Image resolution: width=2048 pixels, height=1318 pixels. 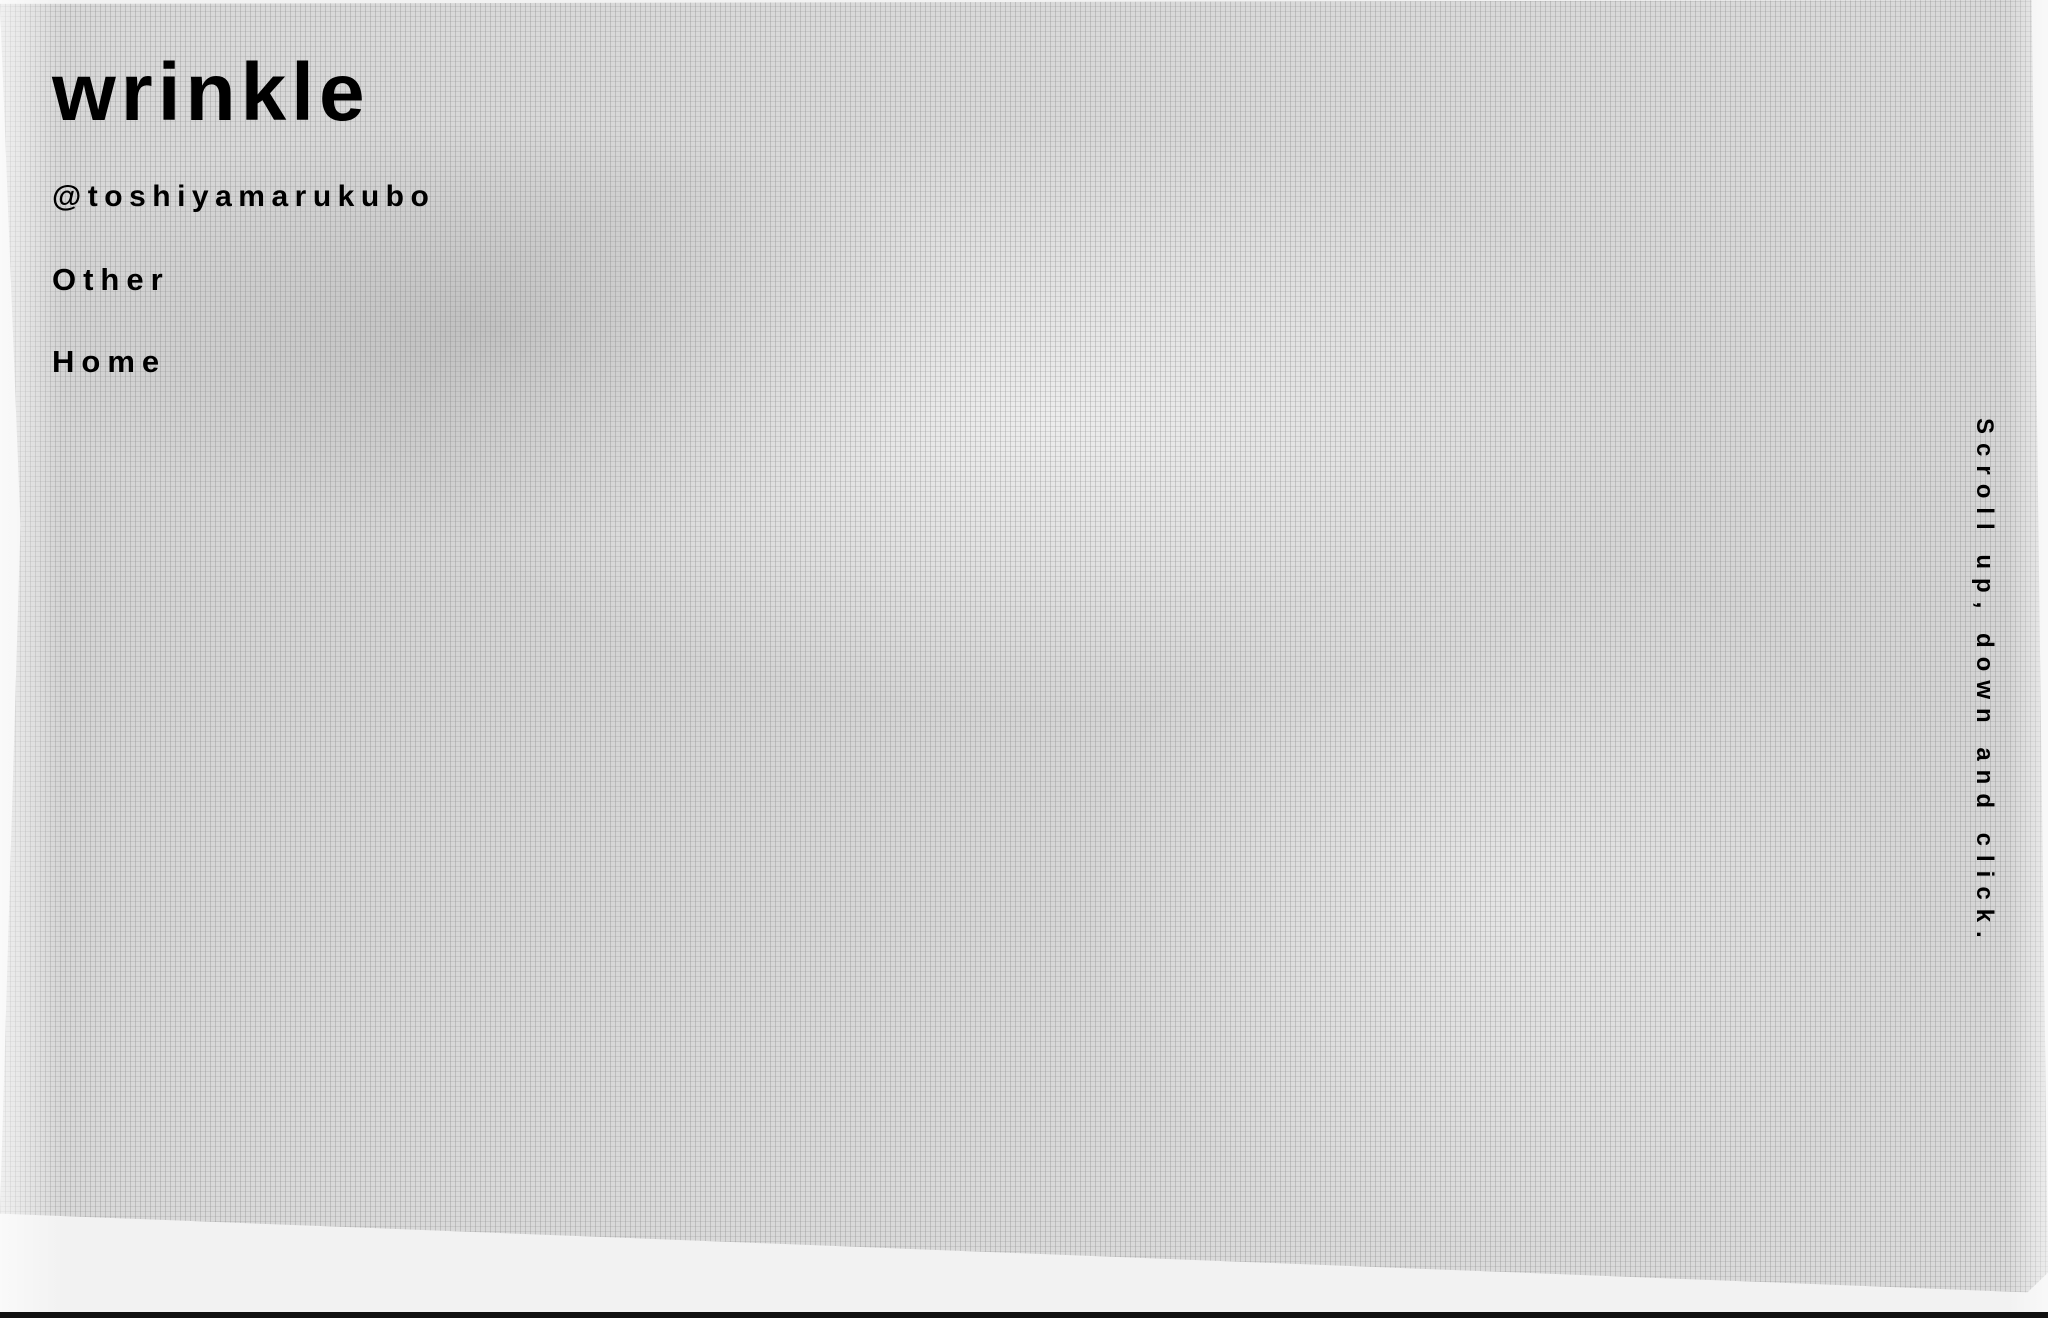 What do you see at coordinates (243, 361) in the screenshot?
I see `home-link: Home` at bounding box center [243, 361].